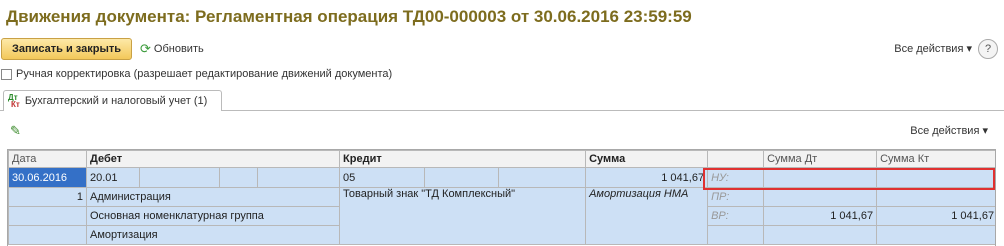  What do you see at coordinates (736, 216) in the screenshot?
I see `cell-vr-label: ВР:` at bounding box center [736, 216].